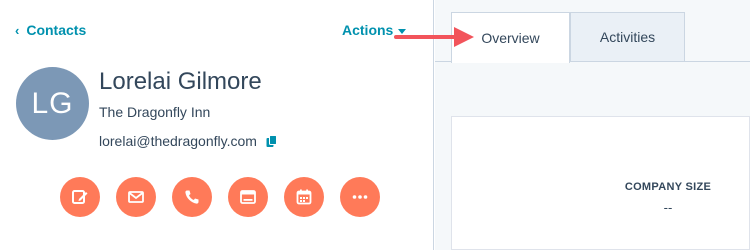  I want to click on email-icon, so click(136, 197).